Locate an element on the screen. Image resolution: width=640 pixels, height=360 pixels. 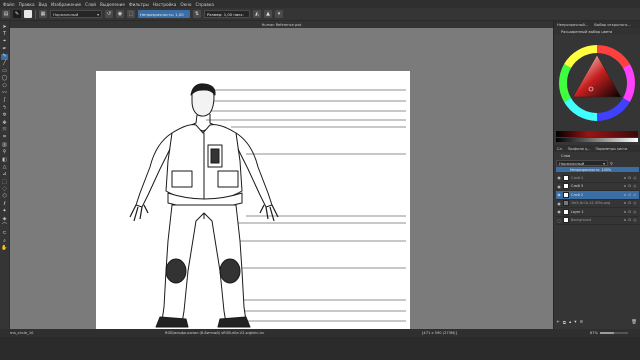
freehand-select-icon: ℓ is located at coordinates (4, 204).